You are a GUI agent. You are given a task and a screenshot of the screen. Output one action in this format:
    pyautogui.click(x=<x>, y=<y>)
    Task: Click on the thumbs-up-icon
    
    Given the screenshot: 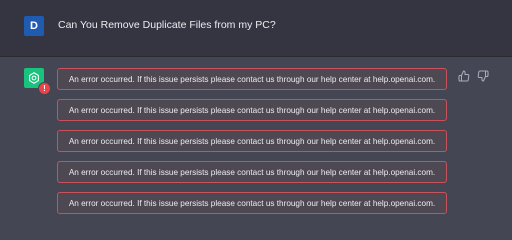 What is the action you would take?
    pyautogui.click(x=464, y=75)
    